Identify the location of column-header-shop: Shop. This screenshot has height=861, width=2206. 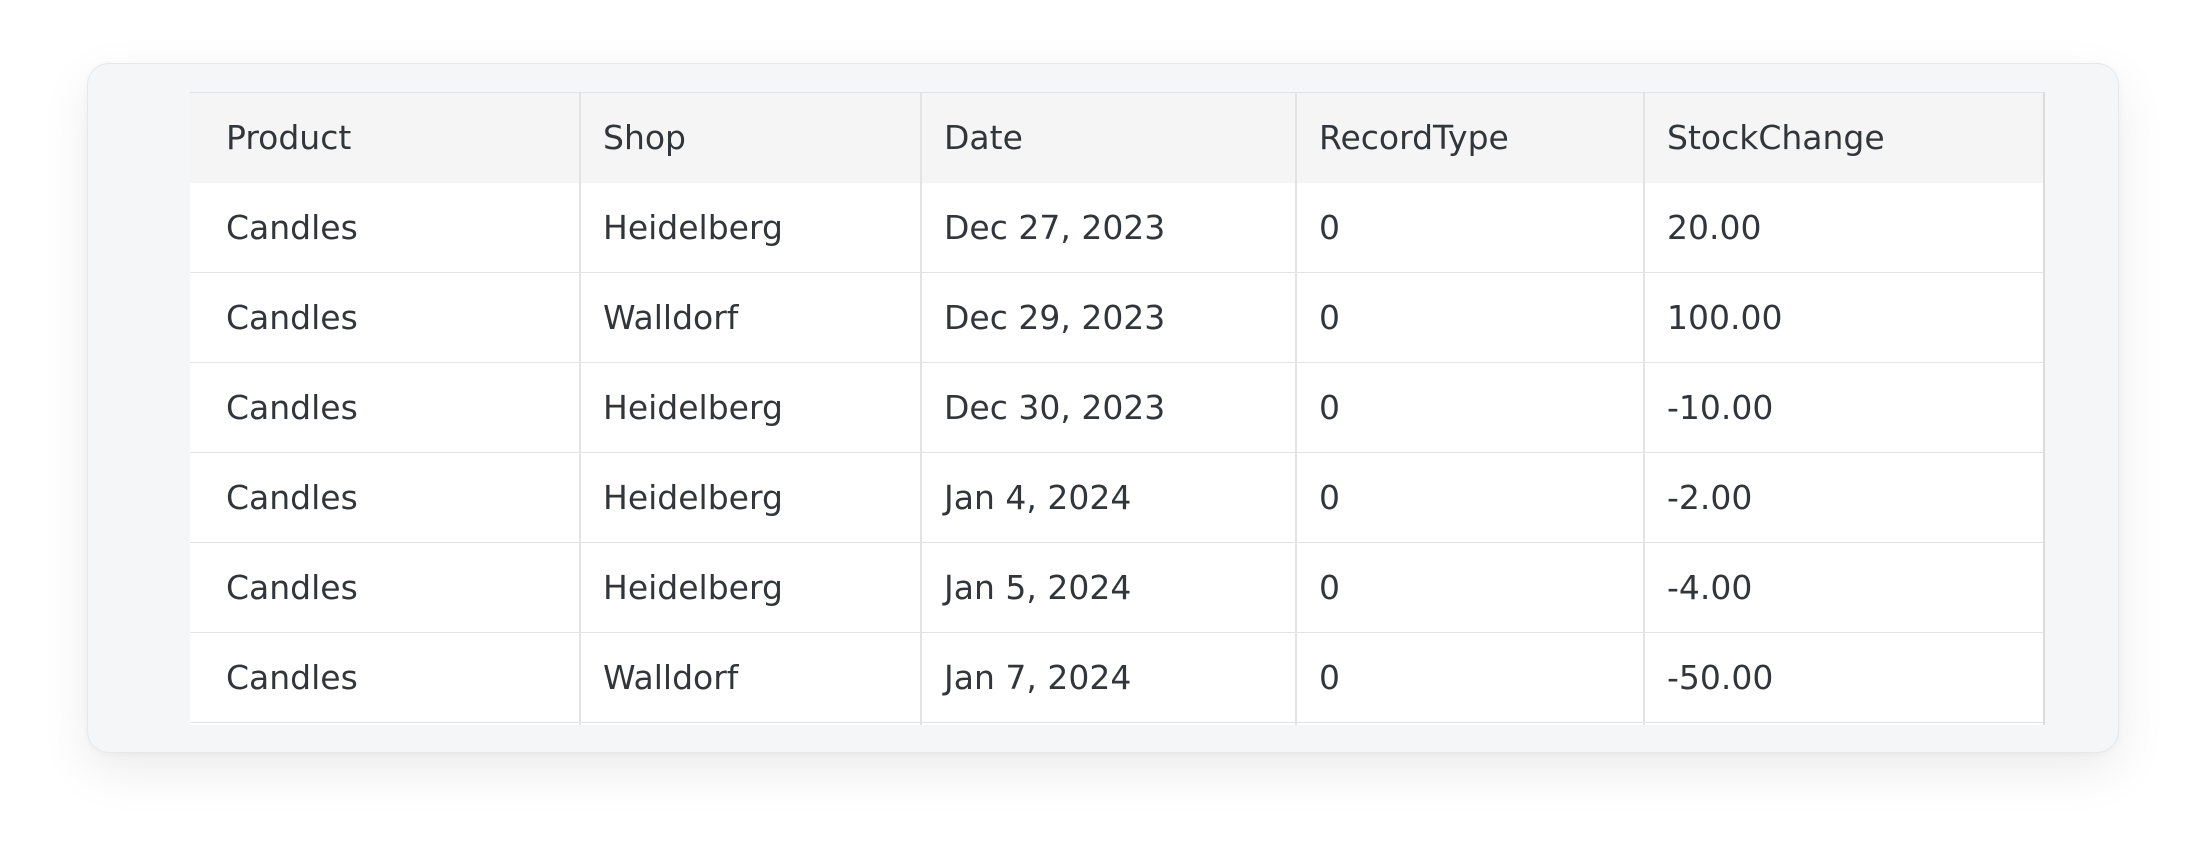
(750, 137).